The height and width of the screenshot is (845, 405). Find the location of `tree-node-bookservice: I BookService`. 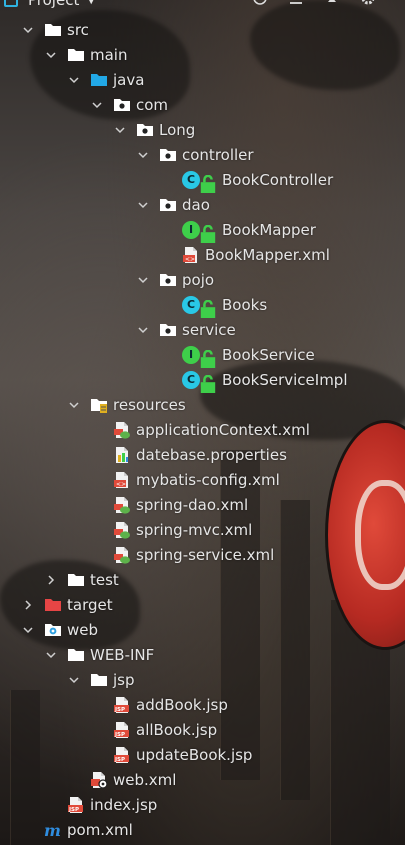

tree-node-bookservice: I BookService is located at coordinates (237, 355).